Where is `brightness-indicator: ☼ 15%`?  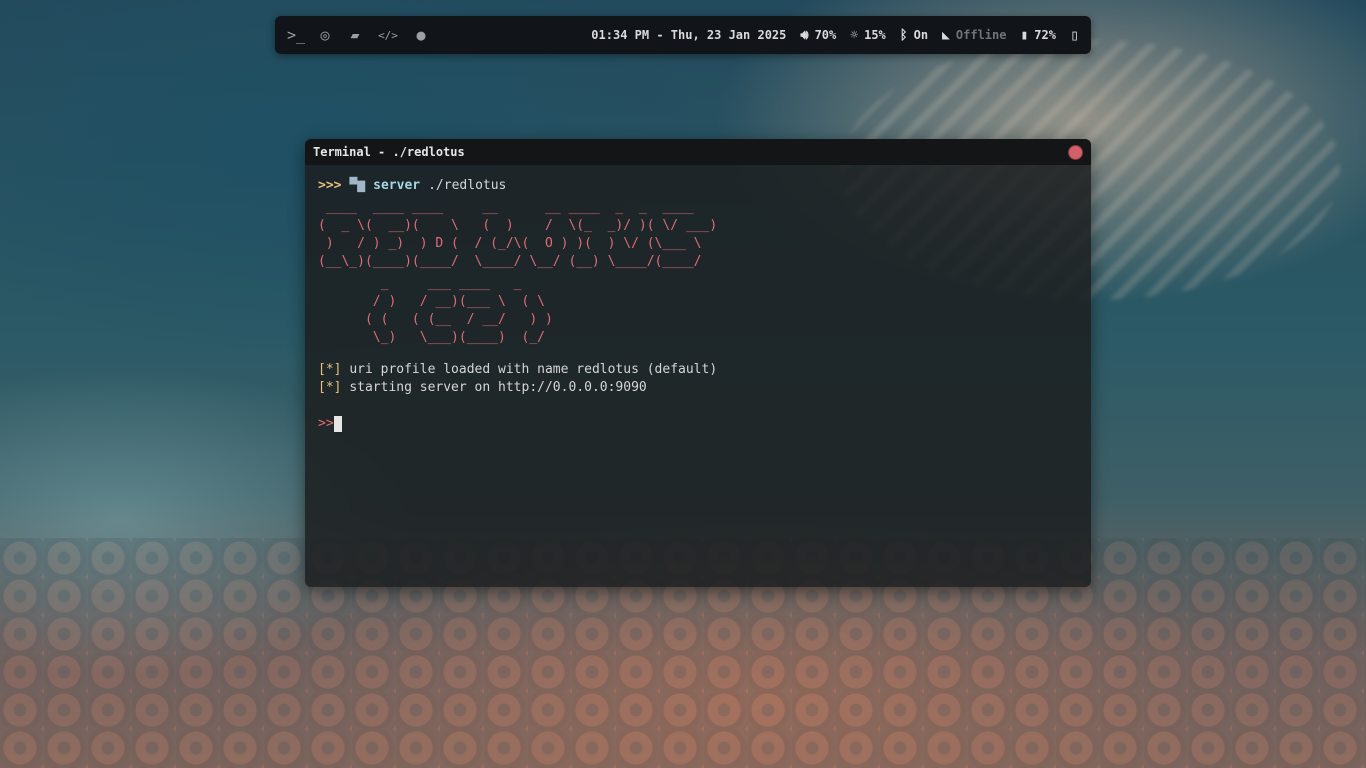 brightness-indicator: ☼ 15% is located at coordinates (868, 35).